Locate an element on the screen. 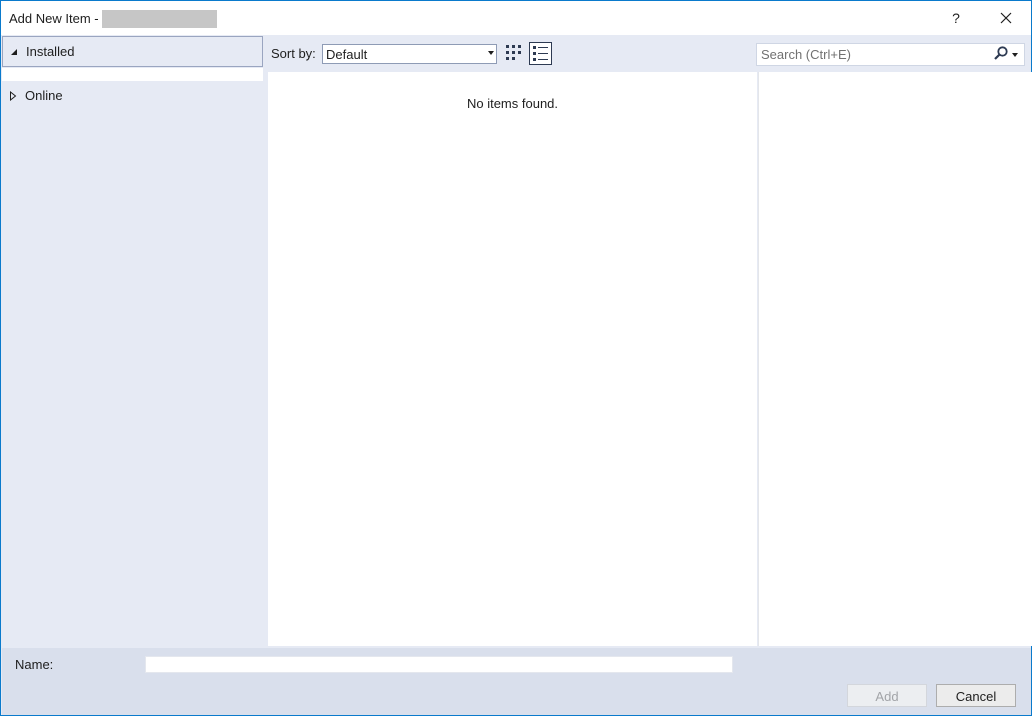  tree-item-label: Online is located at coordinates (44, 95).